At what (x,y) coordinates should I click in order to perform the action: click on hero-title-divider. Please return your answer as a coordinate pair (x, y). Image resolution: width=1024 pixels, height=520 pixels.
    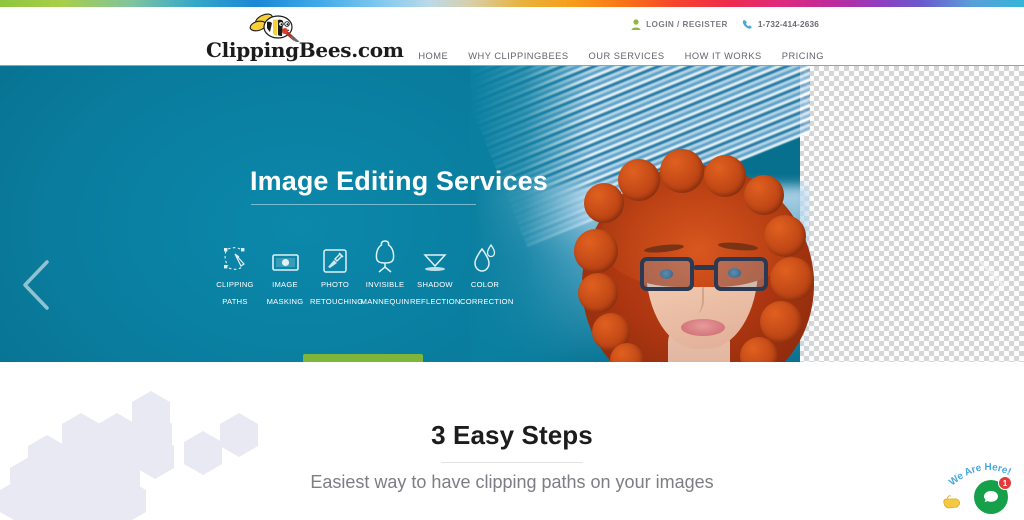
    Looking at the image, I should click on (363, 204).